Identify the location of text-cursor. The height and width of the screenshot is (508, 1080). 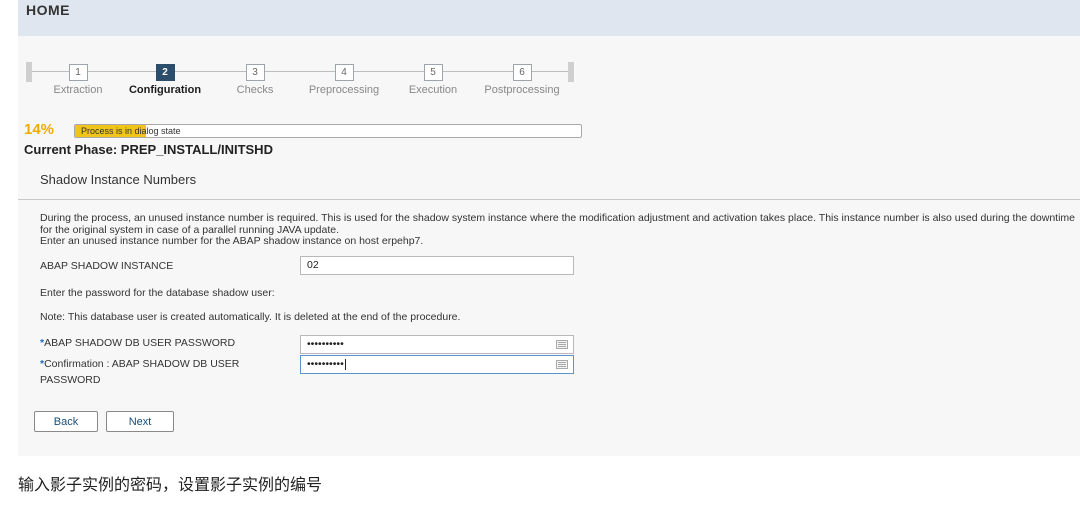
(345, 364).